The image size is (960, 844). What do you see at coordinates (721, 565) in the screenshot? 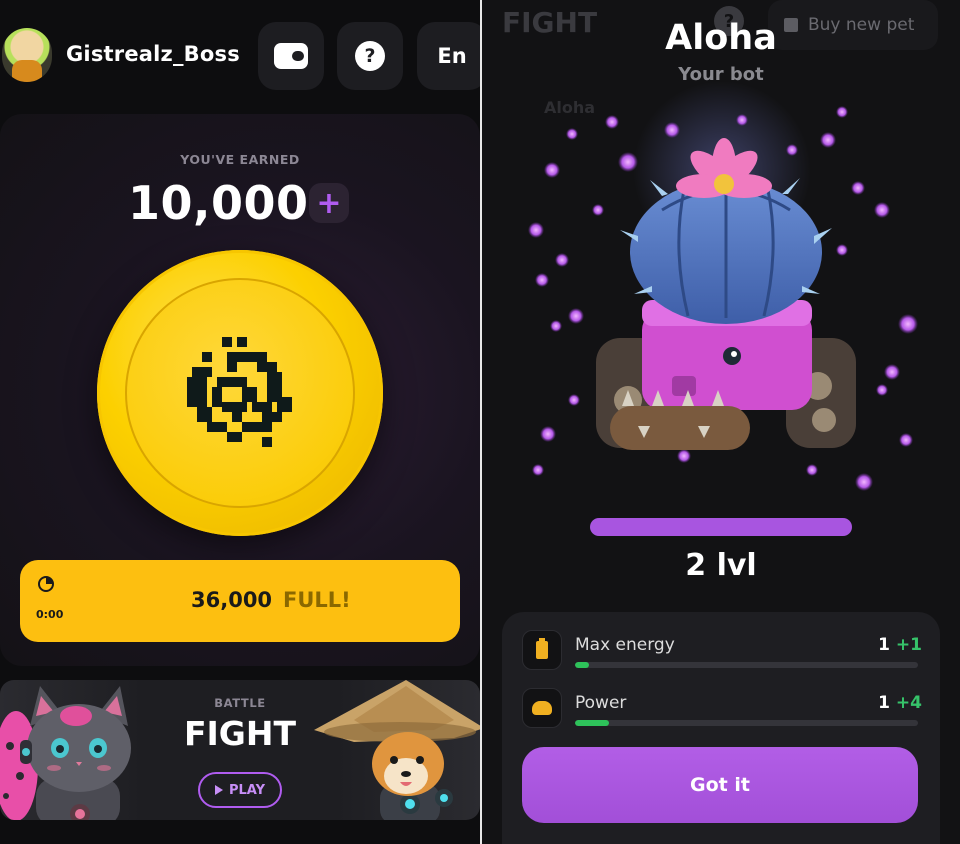
I see `bot-level: 2 lvl` at bounding box center [721, 565].